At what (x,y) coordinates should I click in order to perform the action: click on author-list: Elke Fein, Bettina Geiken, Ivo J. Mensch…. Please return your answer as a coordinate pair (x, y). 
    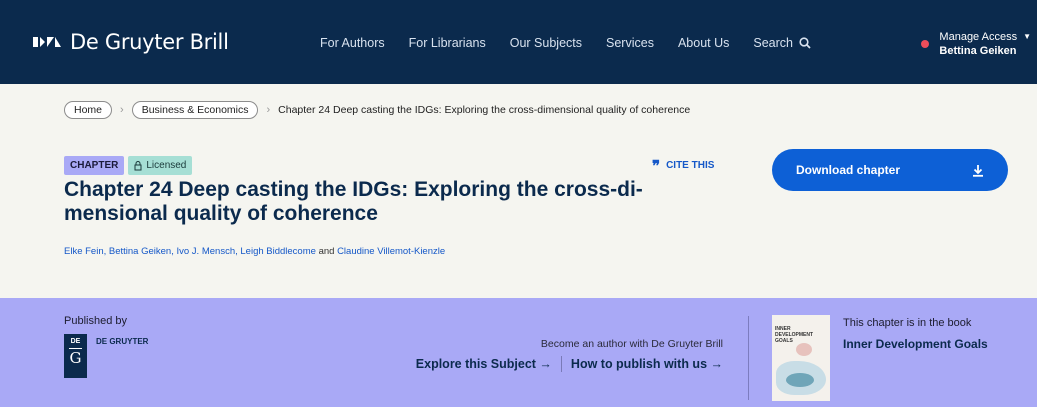
    Looking at the image, I should click on (255, 251).